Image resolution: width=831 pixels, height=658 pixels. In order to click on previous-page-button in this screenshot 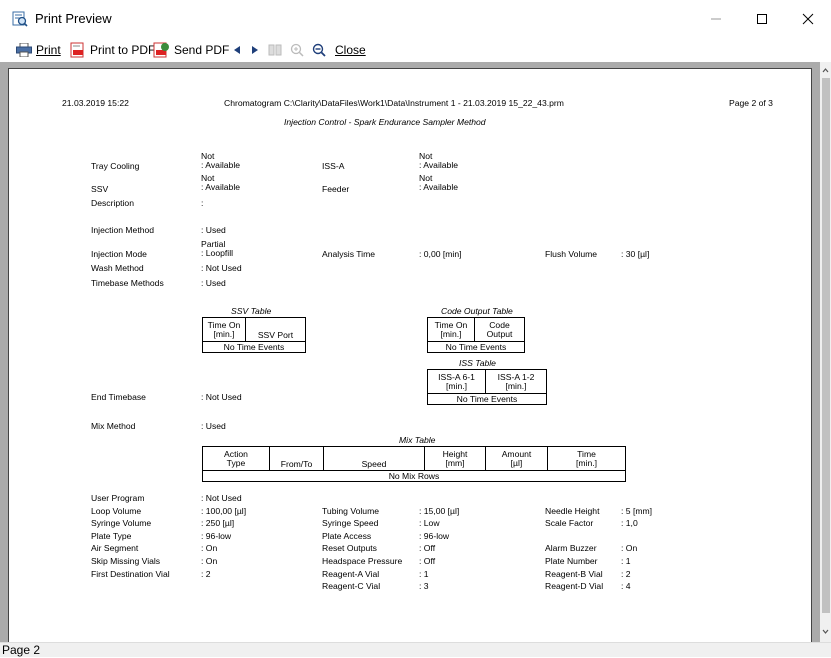, I will do `click(239, 50)`.